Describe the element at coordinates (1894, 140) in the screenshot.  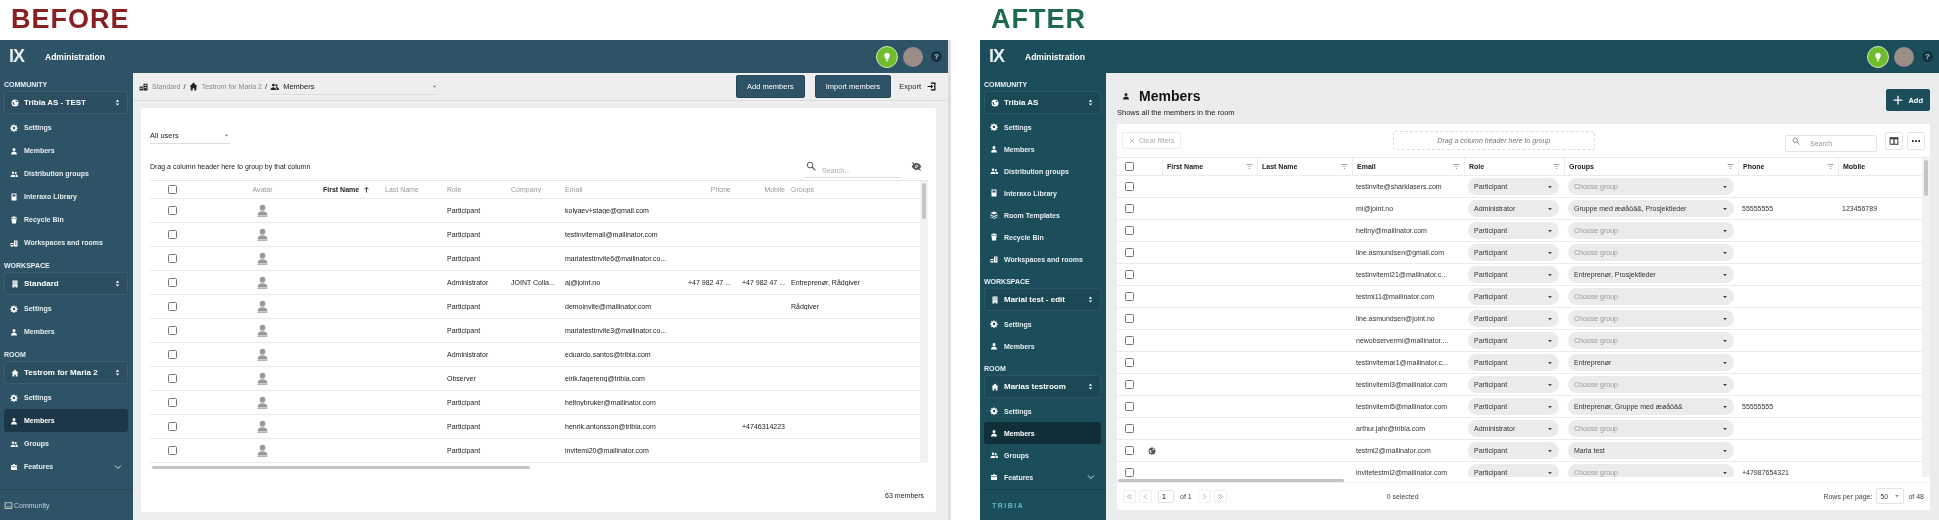
I see `columns-button` at that location.